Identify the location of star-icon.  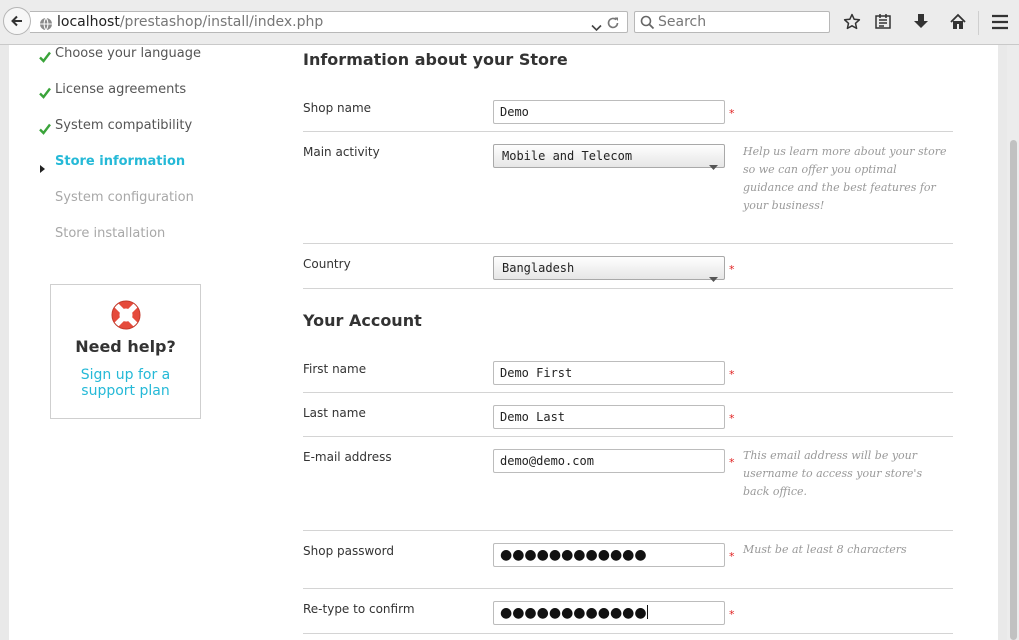
(852, 24).